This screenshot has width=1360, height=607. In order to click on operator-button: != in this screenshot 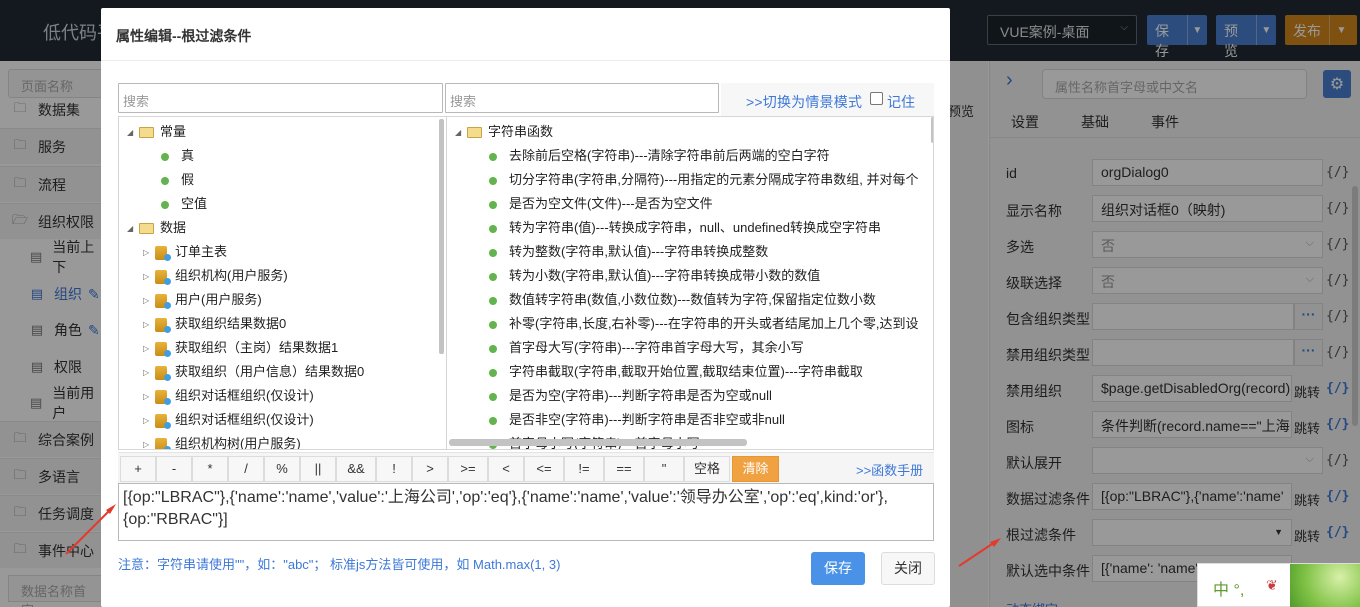, I will do `click(584, 469)`.